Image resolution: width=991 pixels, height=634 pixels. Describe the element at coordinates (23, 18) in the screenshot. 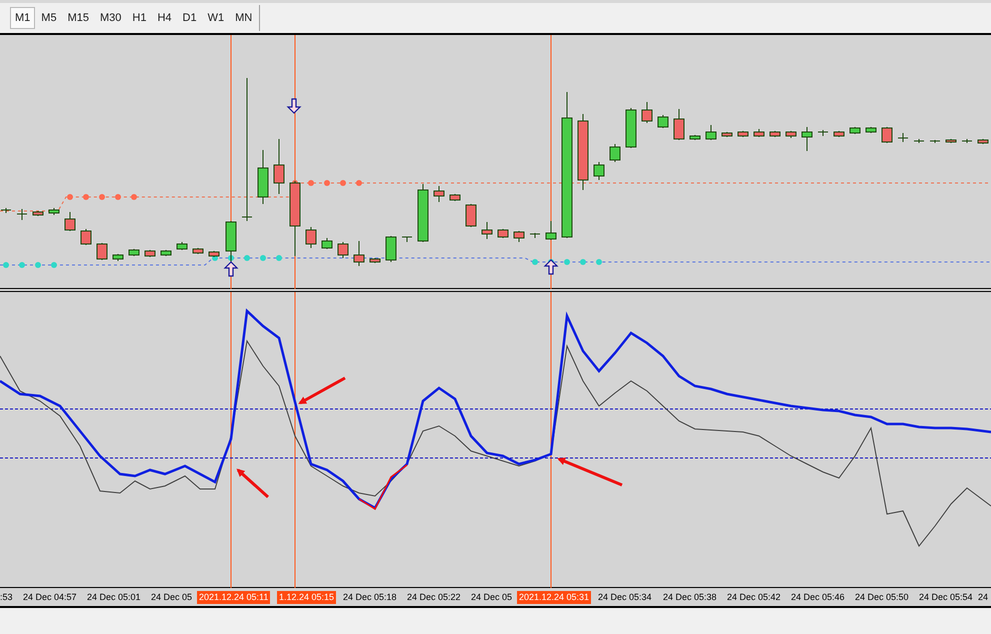

I see `timeframe-button: M1` at that location.